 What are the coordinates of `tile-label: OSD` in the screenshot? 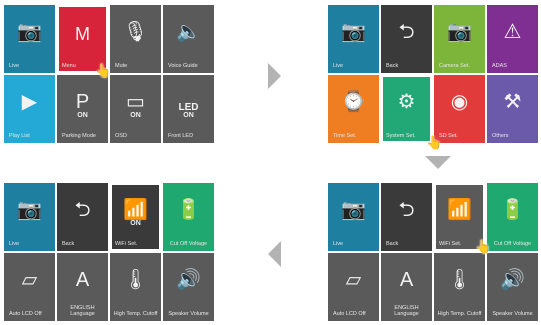 It's located at (121, 136).